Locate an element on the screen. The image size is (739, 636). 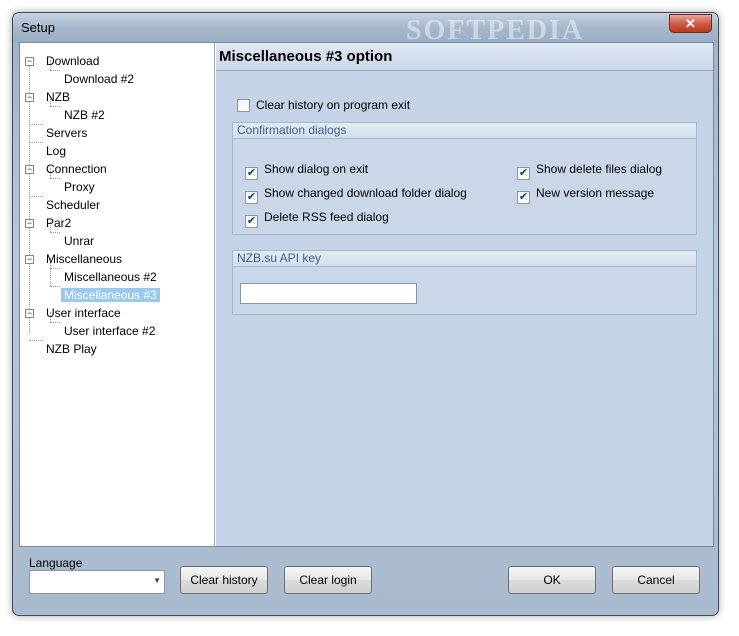
delete-rss-feed-checkbox: ✔ Delete RSS feed dialog is located at coordinates (317, 218).